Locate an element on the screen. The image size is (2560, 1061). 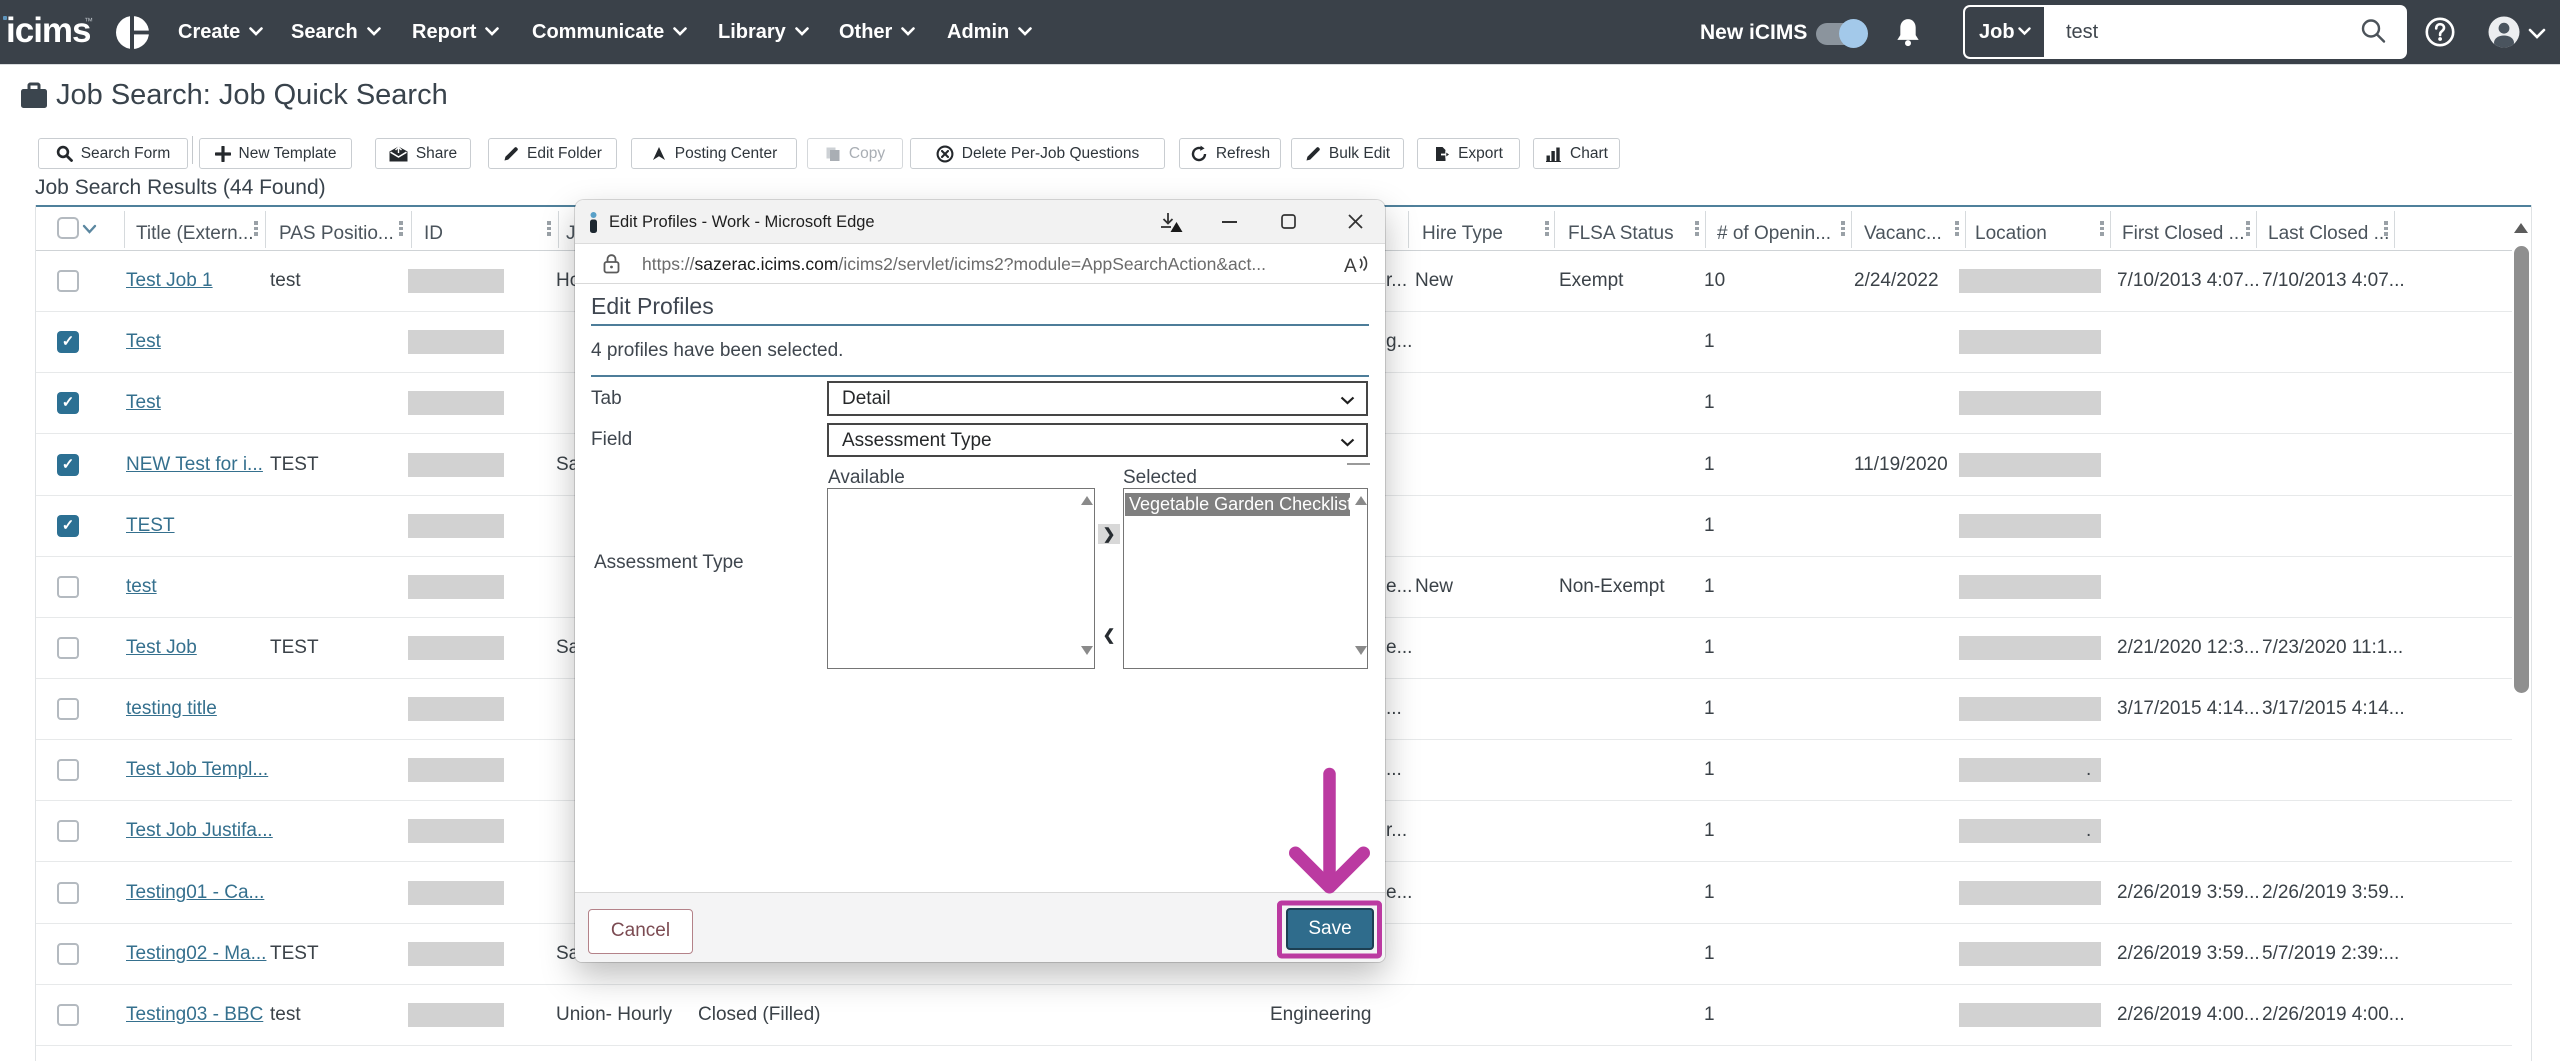
svg-text: A is located at coordinates (1350, 266).